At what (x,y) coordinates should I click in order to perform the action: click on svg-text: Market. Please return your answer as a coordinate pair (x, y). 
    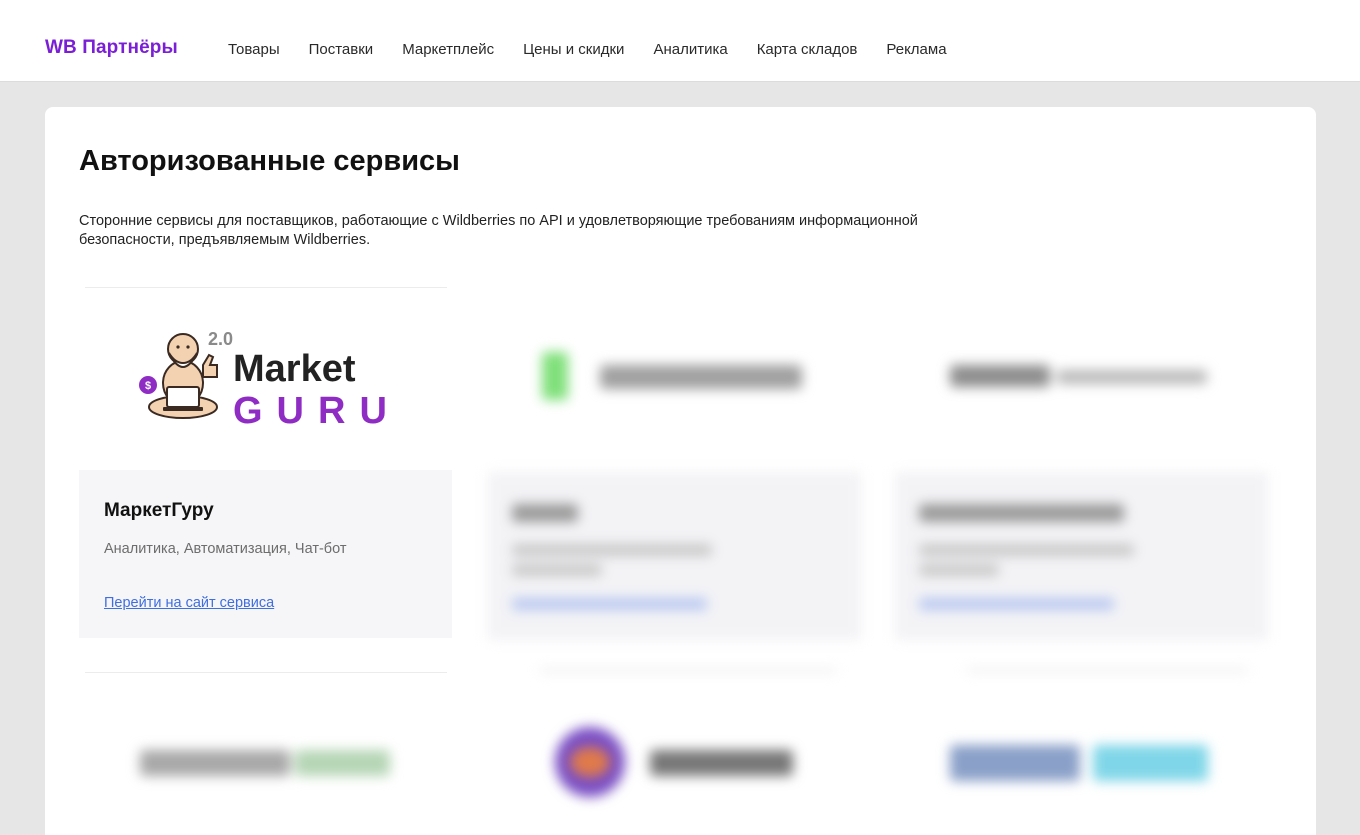
    Looking at the image, I should click on (294, 369).